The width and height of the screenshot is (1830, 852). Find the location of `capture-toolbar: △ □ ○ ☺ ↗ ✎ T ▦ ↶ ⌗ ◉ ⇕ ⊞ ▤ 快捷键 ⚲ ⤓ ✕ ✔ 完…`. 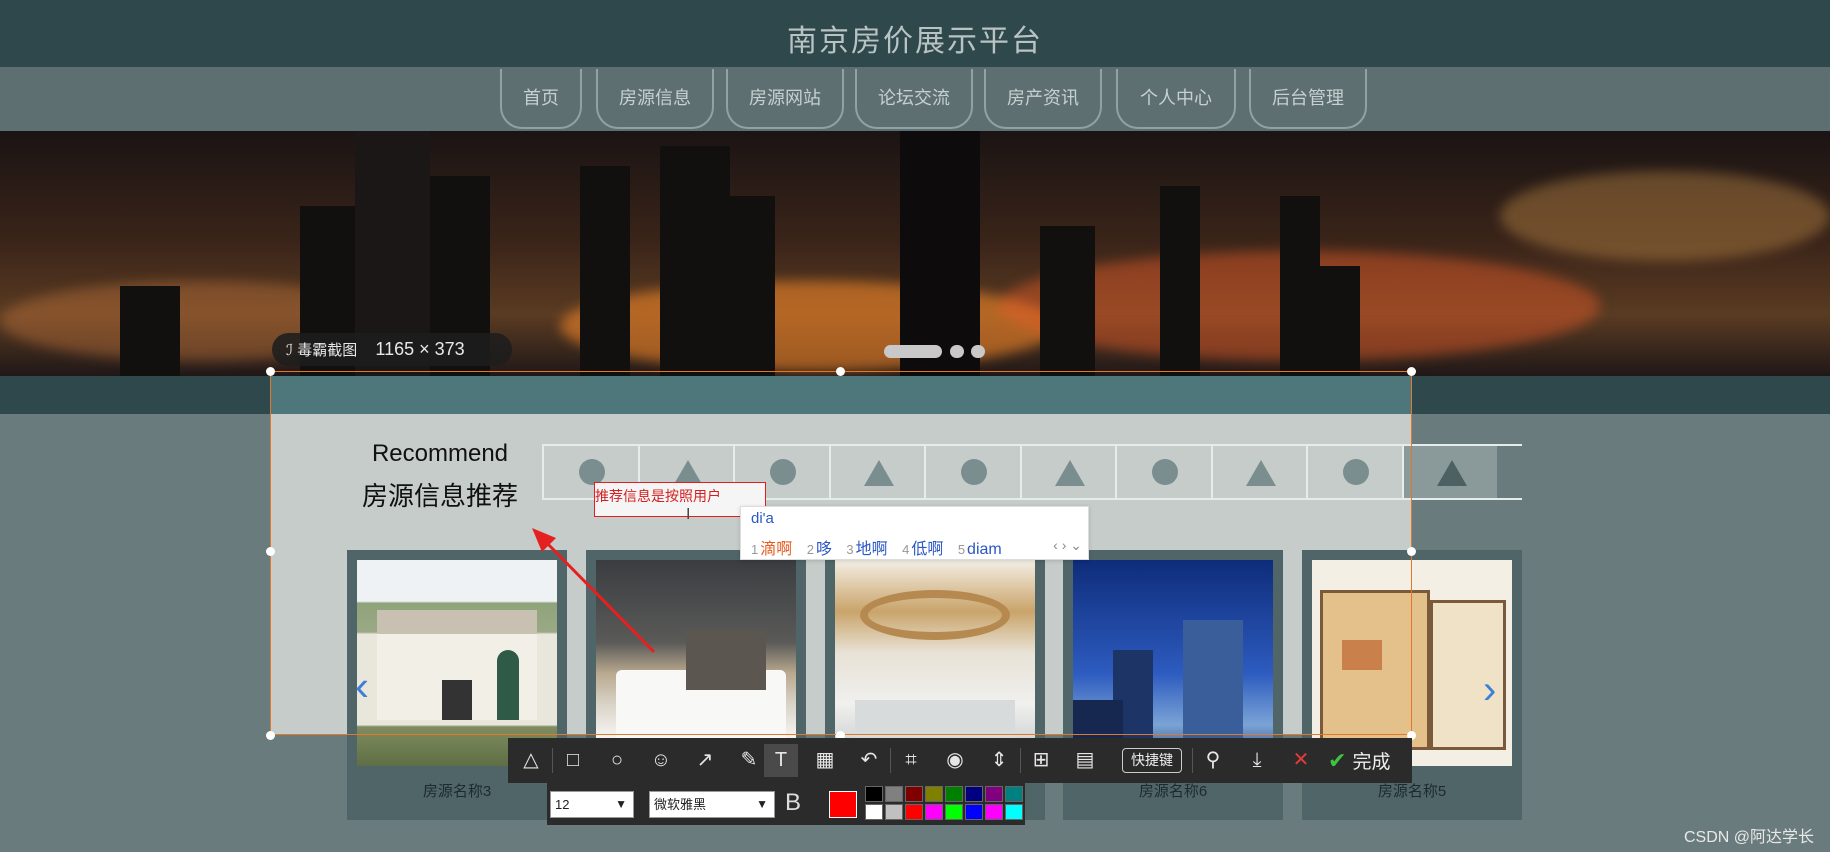

capture-toolbar: △ □ ○ ☺ ↗ ✎ T ▦ ↶ ⌗ ◉ ⇕ ⊞ ▤ 快捷键 ⚲ ⤓ ✕ ✔ 完… is located at coordinates (960, 760).